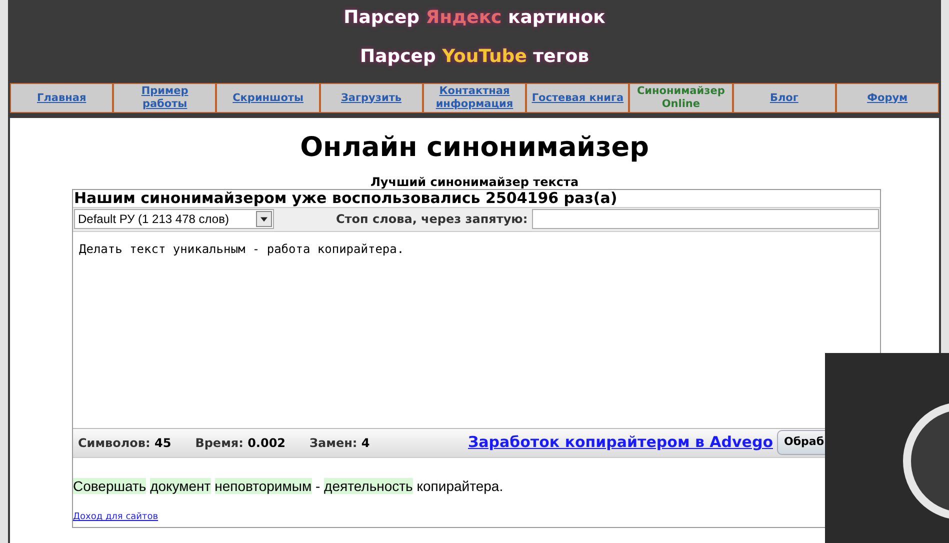  What do you see at coordinates (784, 98) in the screenshot?
I see `nav-link: Блог` at bounding box center [784, 98].